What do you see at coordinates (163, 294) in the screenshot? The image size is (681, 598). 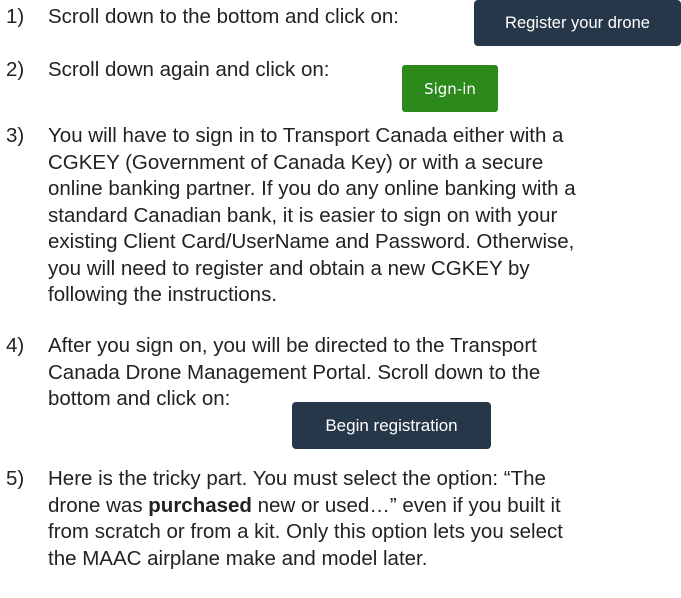 I see `step-text-line: following the instructions.` at bounding box center [163, 294].